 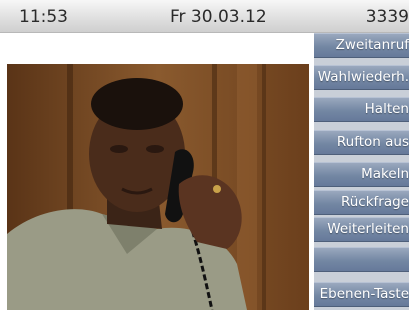 I want to click on softkey-rueckfrage: Rückfrage, so click(x=361, y=202).